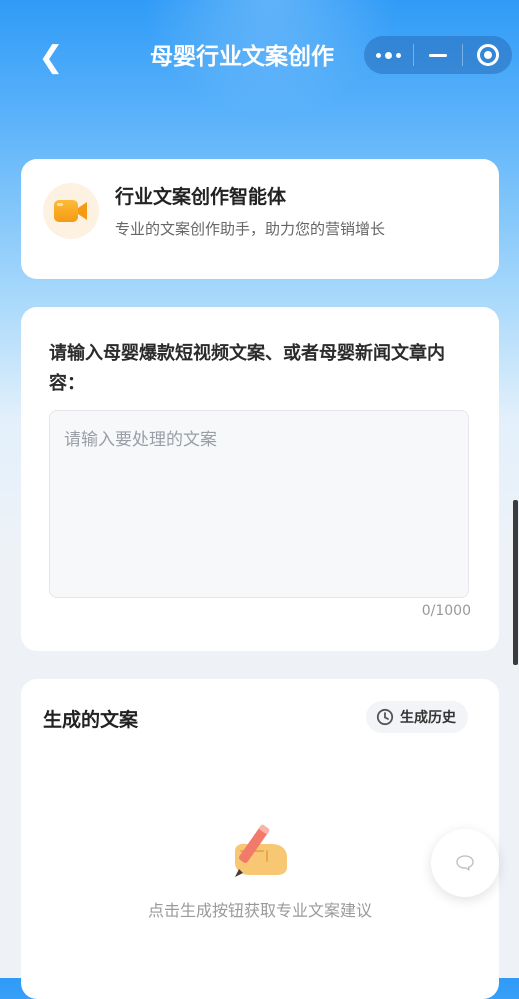  What do you see at coordinates (446, 611) in the screenshot?
I see `character-counter: 0/1000` at bounding box center [446, 611].